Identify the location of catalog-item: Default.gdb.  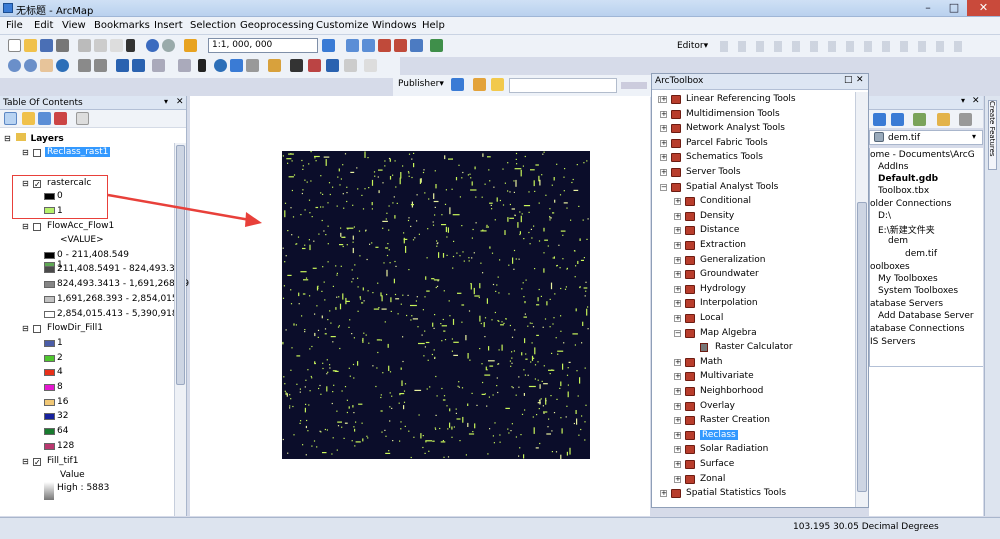
(908, 179).